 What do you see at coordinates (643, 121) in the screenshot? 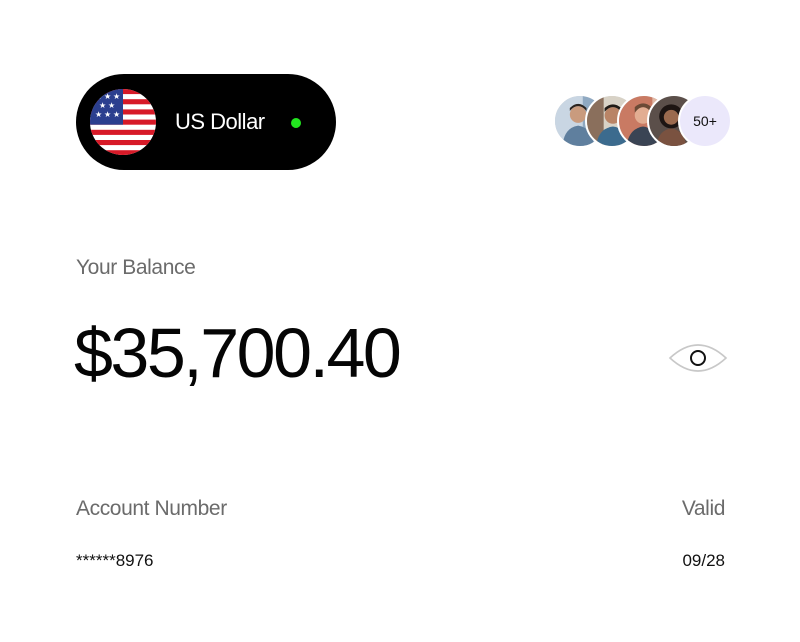
I see `member-avatars: 50+` at bounding box center [643, 121].